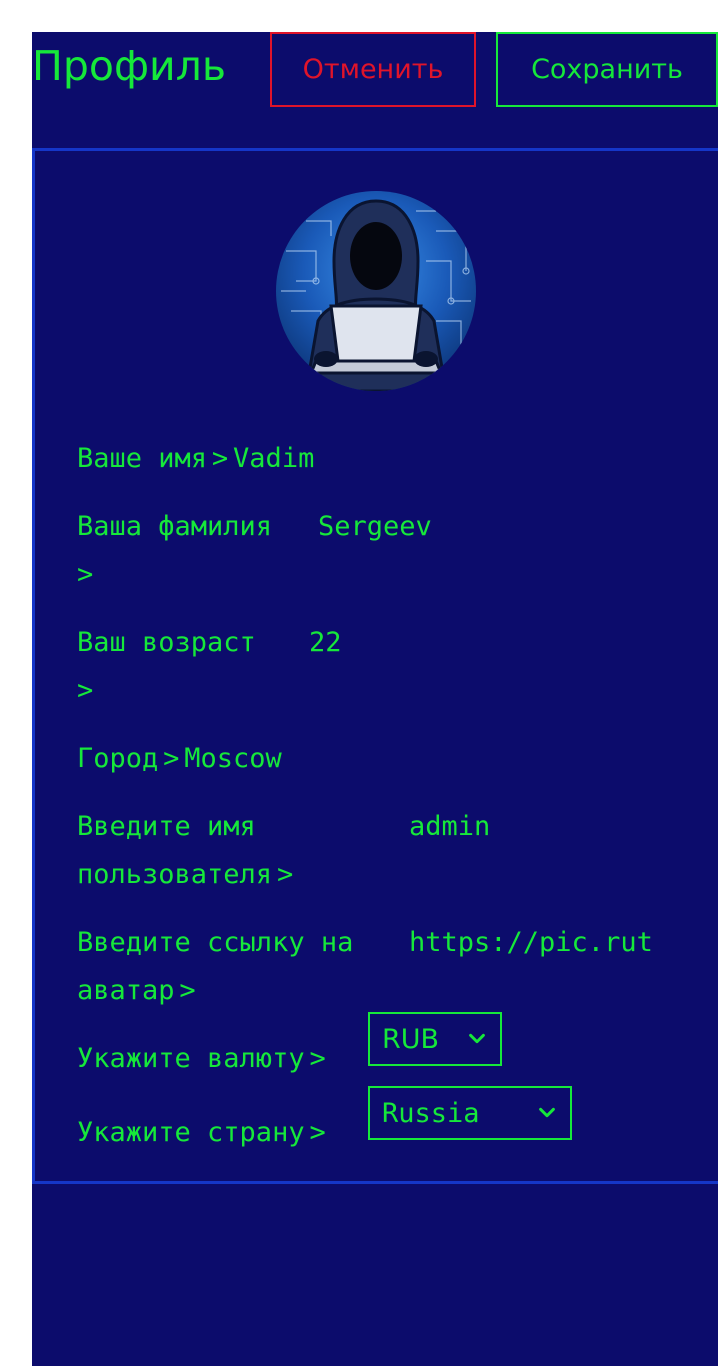 Image resolution: width=718 pixels, height=1366 pixels. What do you see at coordinates (375, 527) in the screenshot?
I see `last-name-value: Sergeev` at bounding box center [375, 527].